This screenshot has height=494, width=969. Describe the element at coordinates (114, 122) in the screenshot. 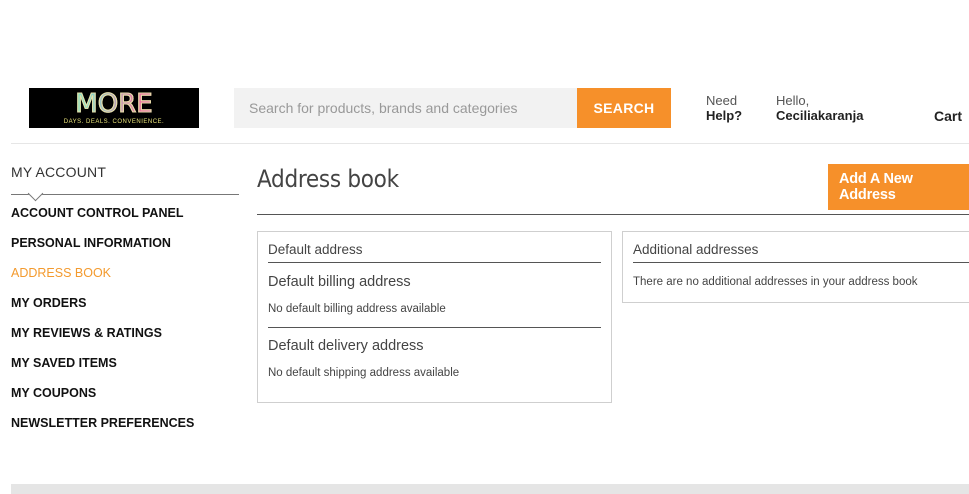

I see `logo-tagline: DAYS. DEALS. CONVENIENCE.` at that location.